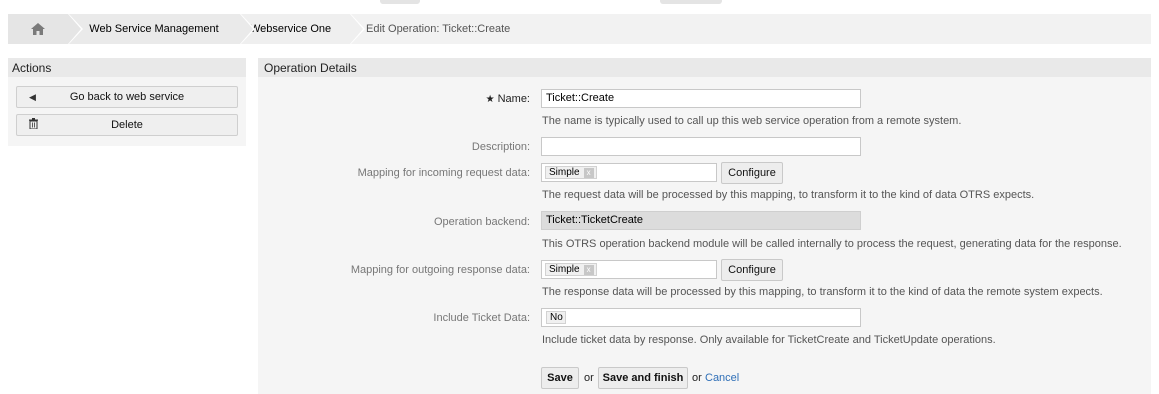 Image resolution: width=1159 pixels, height=394 pixels. I want to click on outgoing-mapping-tag: Simple x, so click(571, 269).